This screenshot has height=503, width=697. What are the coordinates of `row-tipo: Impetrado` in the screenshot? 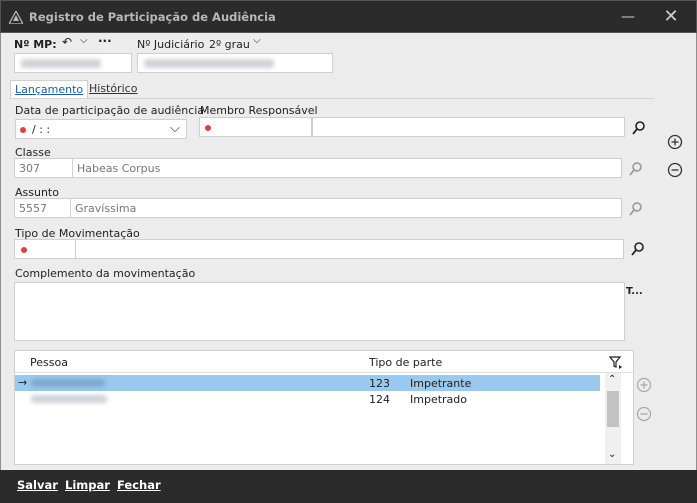 It's located at (438, 399).